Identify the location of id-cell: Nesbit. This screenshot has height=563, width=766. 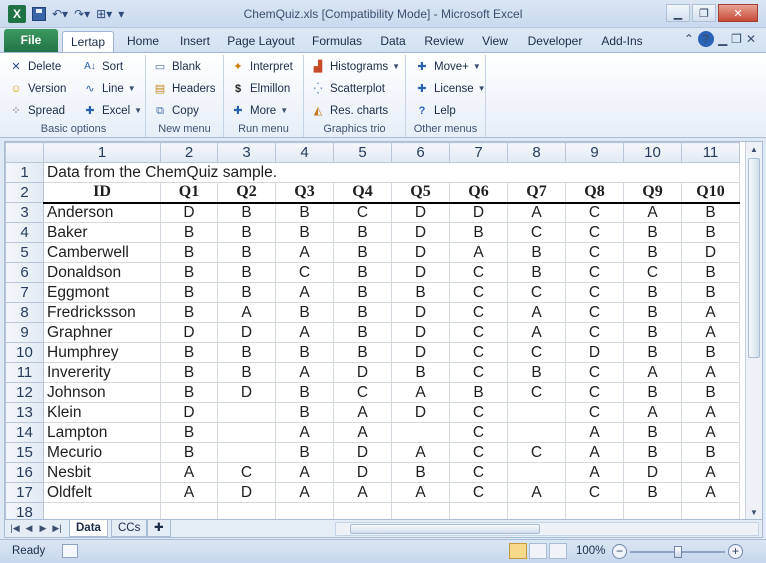
(102, 472).